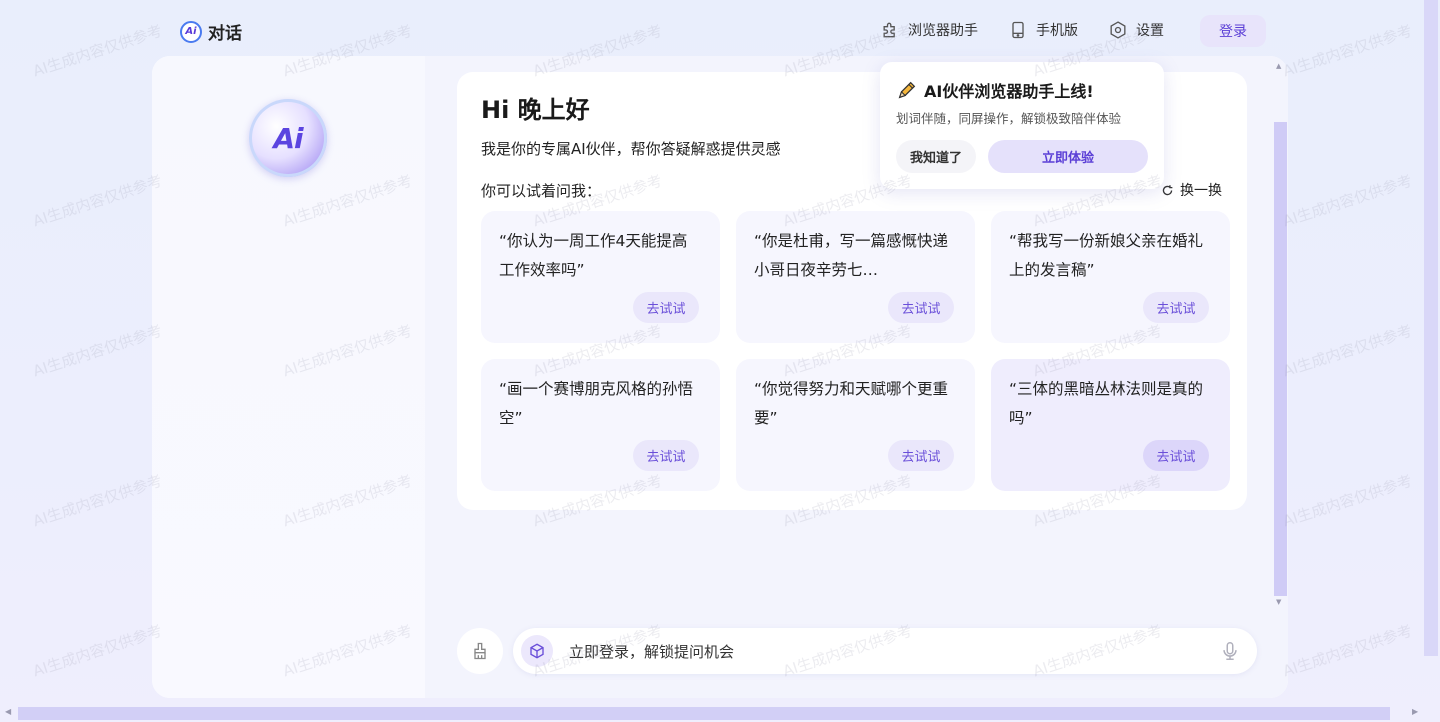 The width and height of the screenshot is (1440, 722). I want to click on question-card: “画一个赛博朋克风格的孙悟空” 去试试, so click(600, 425).